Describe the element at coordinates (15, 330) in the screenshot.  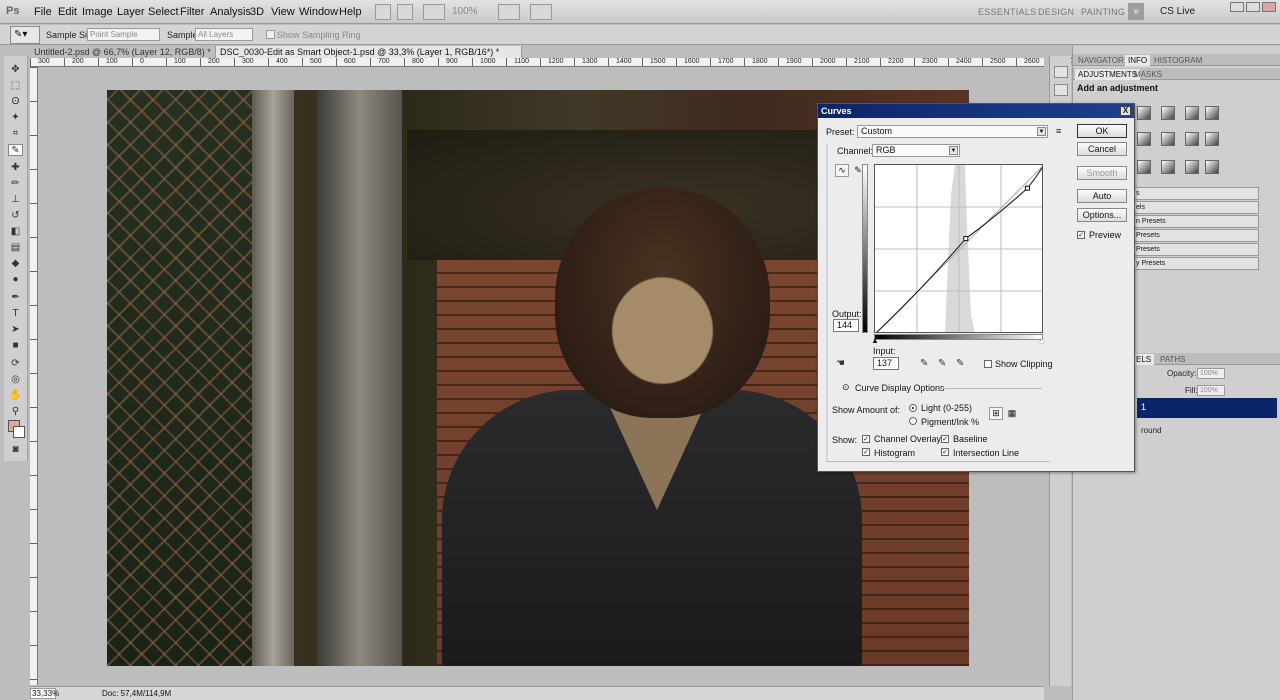
I see `path-select-icon: ➤` at that location.